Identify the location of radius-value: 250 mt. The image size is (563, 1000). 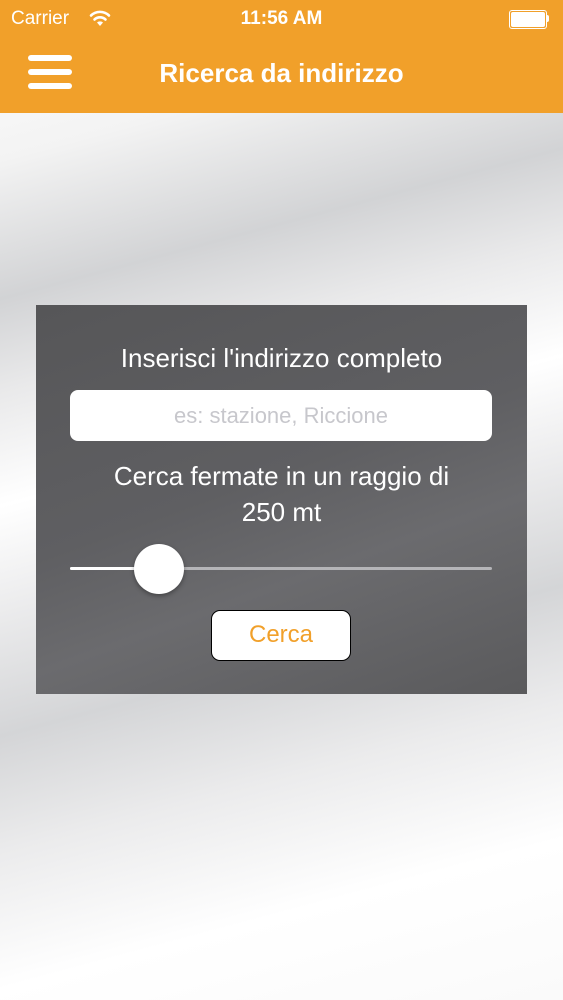
(281, 512).